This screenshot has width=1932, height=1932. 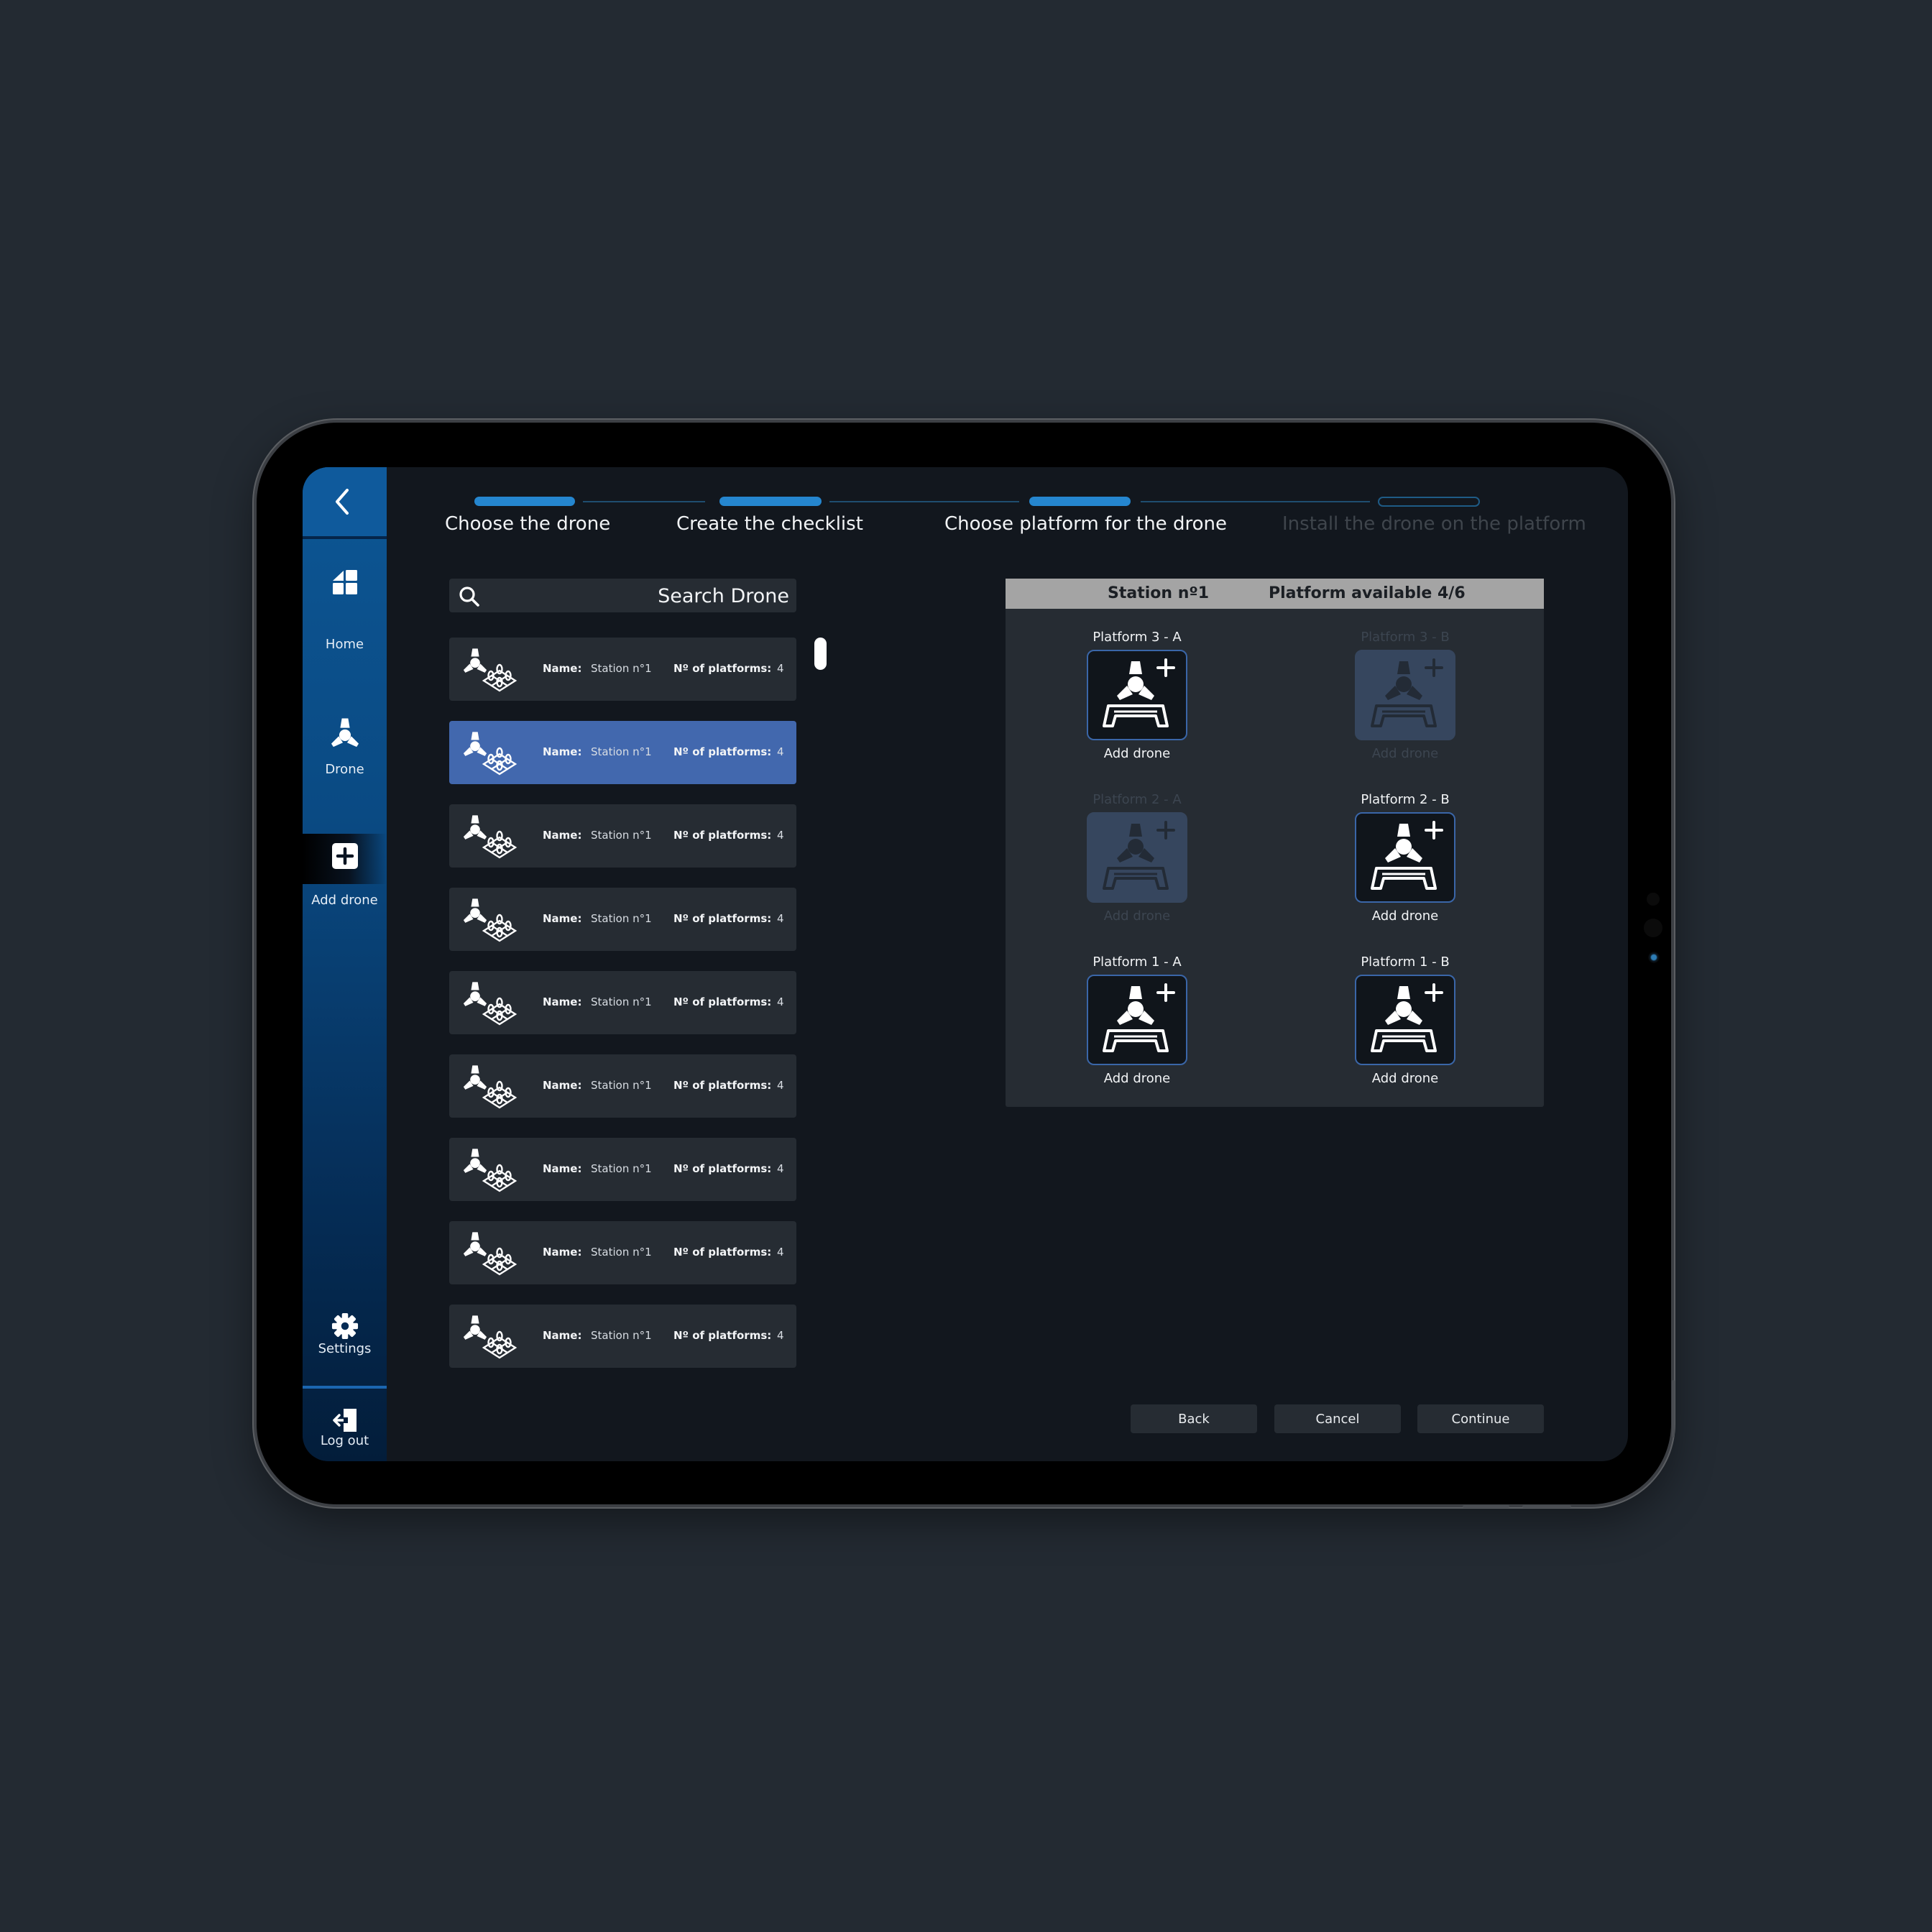 I want to click on search-input, so click(x=645, y=596).